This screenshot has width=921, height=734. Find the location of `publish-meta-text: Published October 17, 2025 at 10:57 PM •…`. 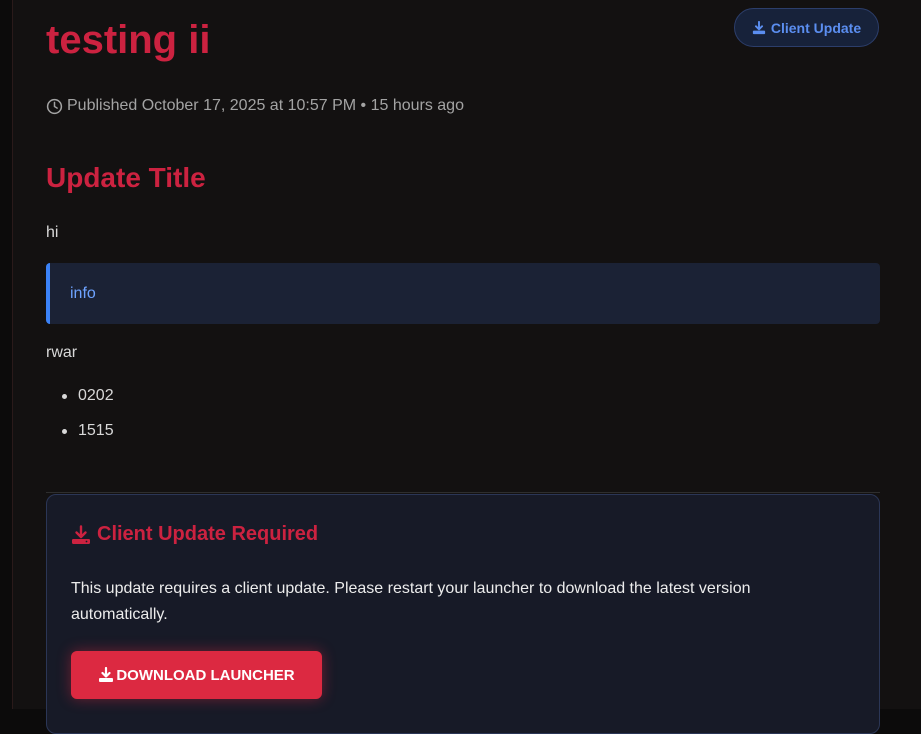

publish-meta-text: Published October 17, 2025 at 10:57 PM •… is located at coordinates (265, 105).